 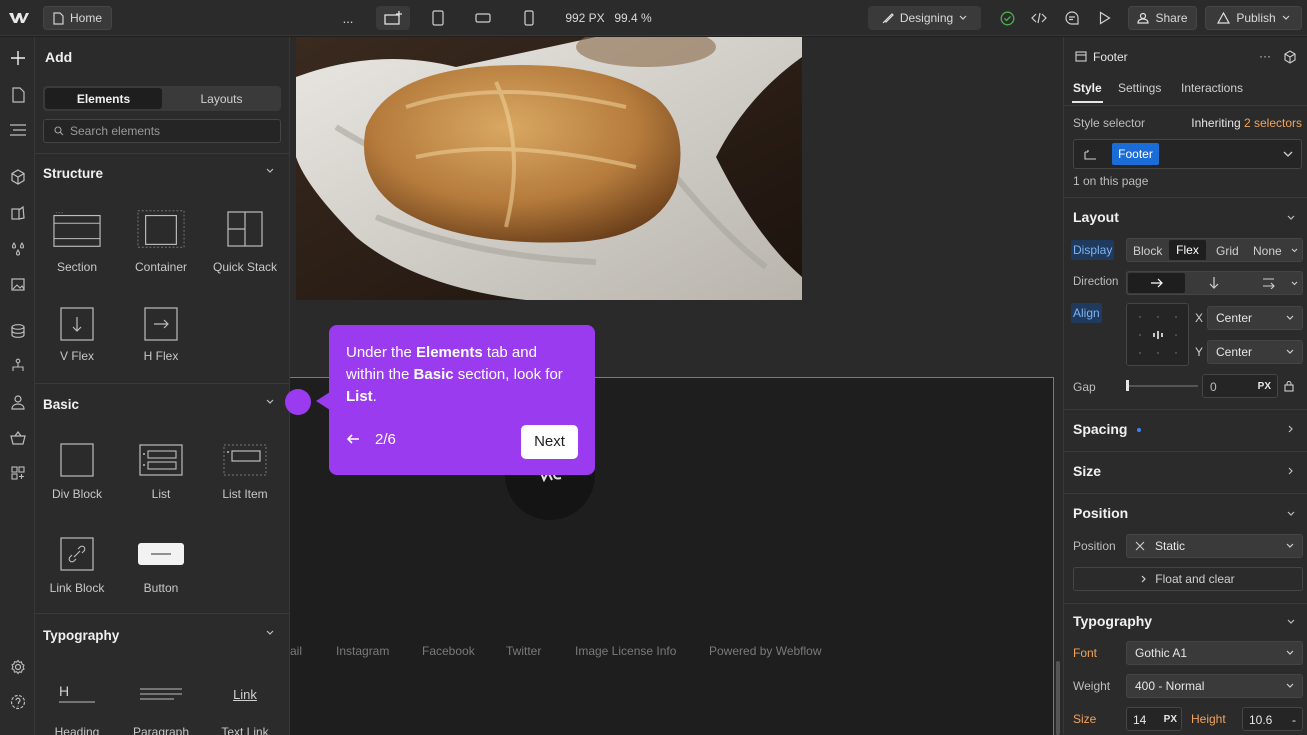 I want to click on gap-slider-track, so click(x=1162, y=386).